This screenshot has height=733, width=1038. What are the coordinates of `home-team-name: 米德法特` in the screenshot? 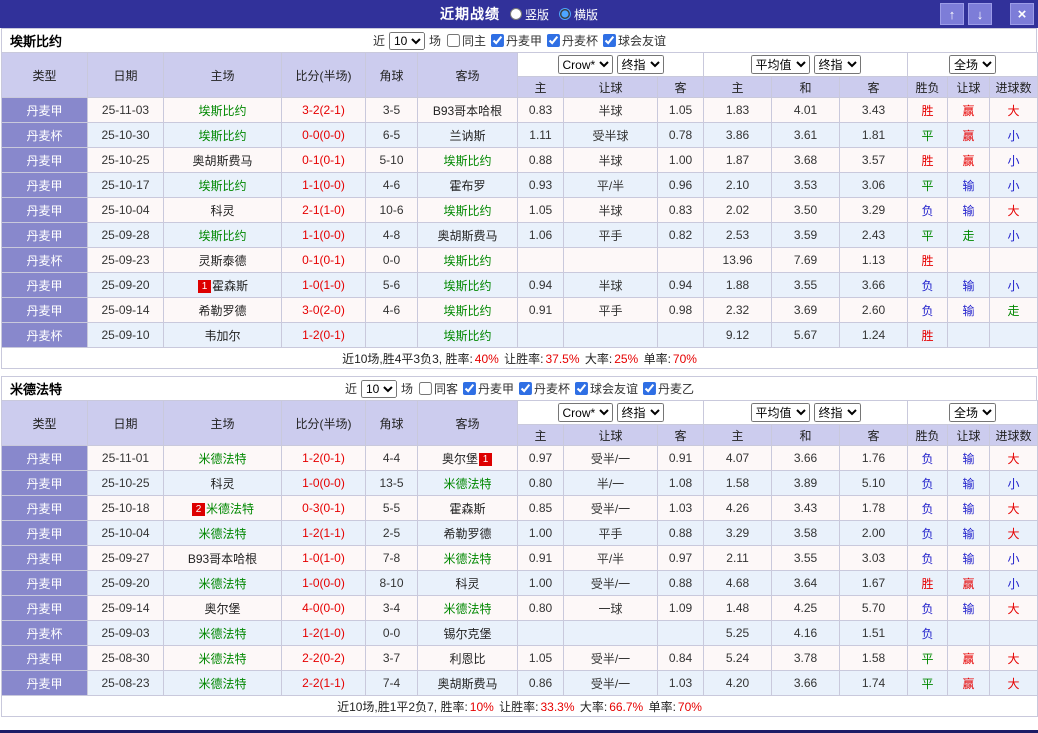 It's located at (222, 533).